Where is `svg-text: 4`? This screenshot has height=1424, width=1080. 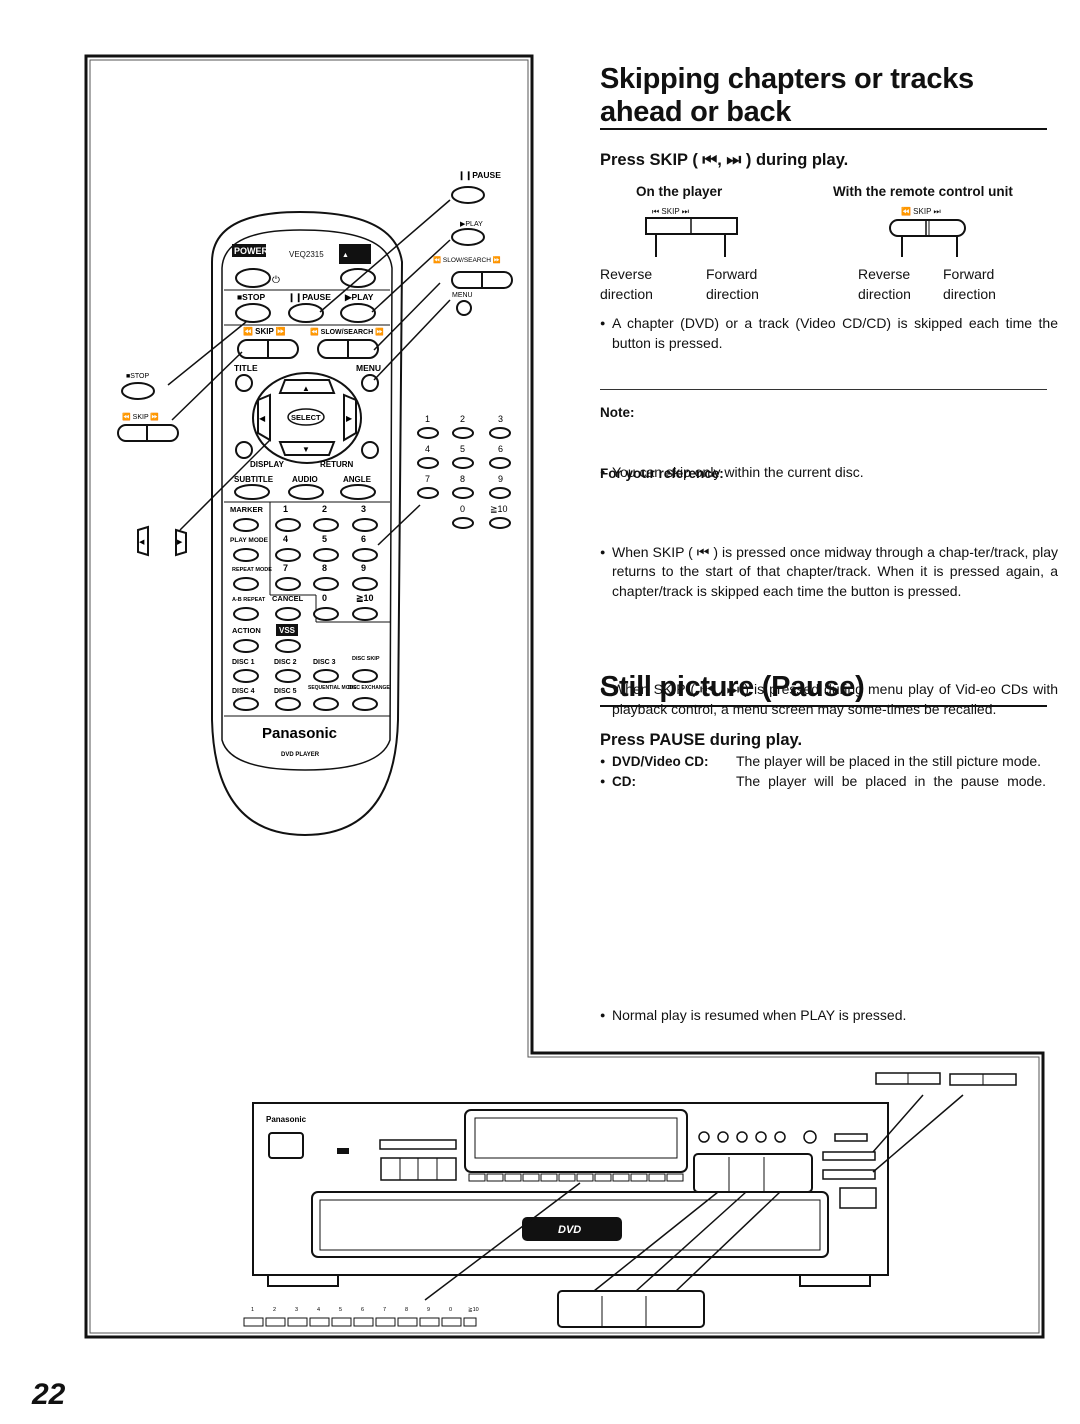
svg-text: 4 is located at coordinates (318, 1310).